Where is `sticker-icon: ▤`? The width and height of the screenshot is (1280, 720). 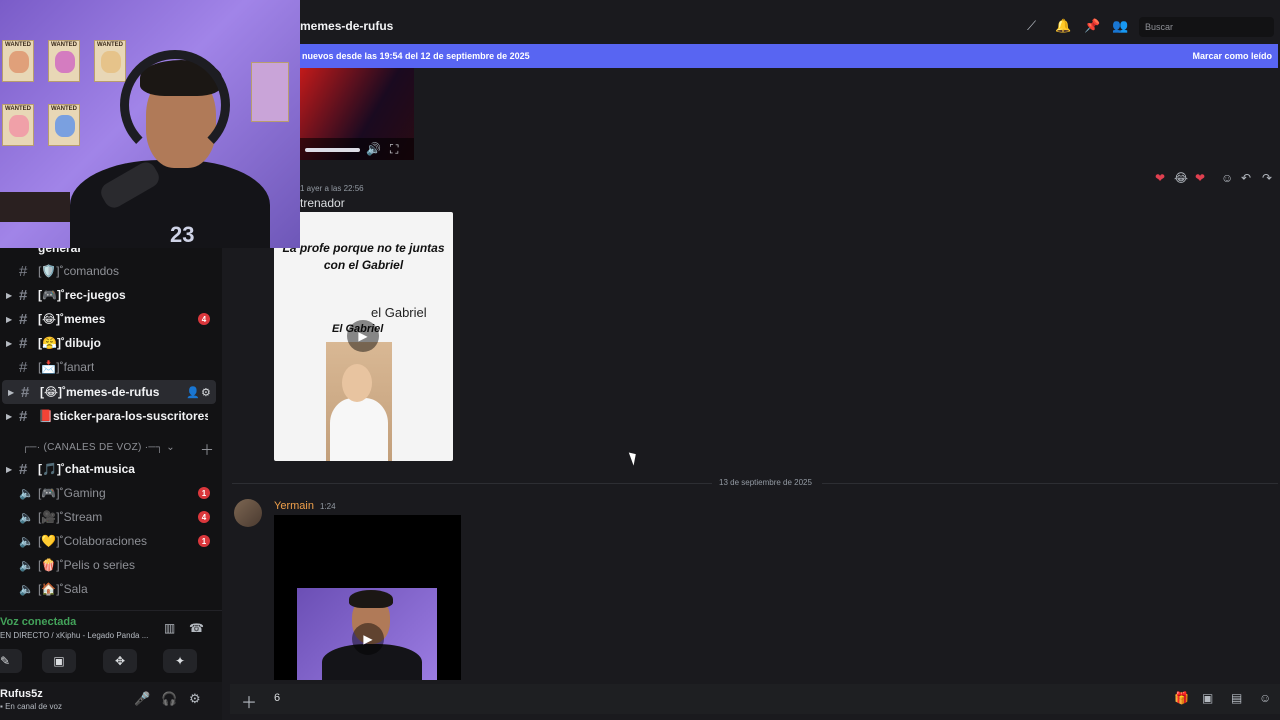
sticker-icon: ▤ is located at coordinates (1236, 698).